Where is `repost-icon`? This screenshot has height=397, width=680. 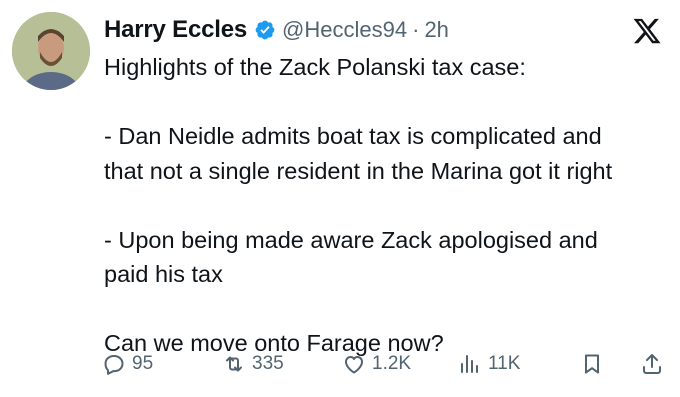 repost-icon is located at coordinates (234, 364).